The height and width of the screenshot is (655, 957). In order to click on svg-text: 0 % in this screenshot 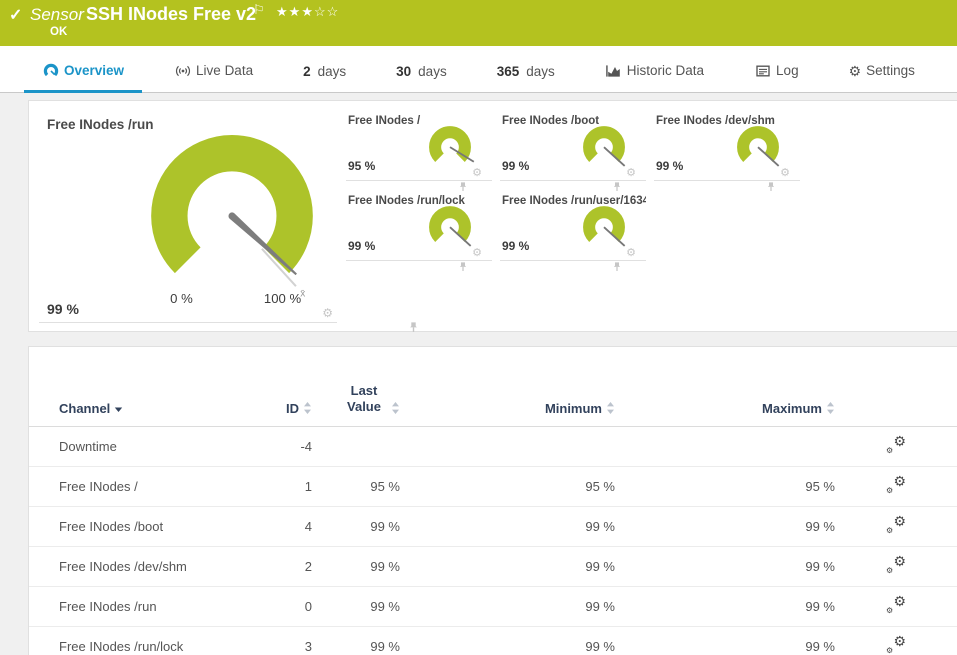, I will do `click(181, 298)`.